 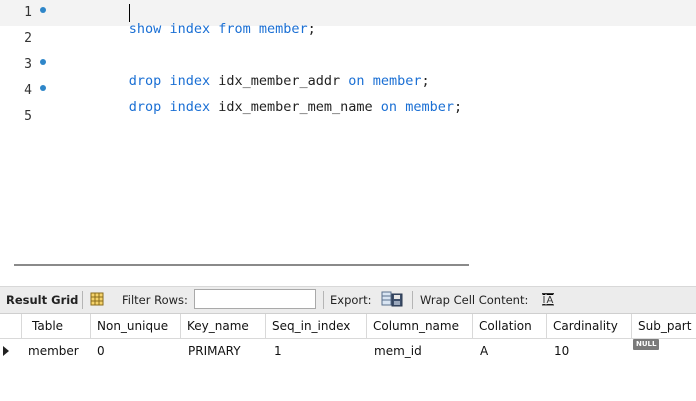 I want to click on cell-sub-part-null-badge: NULL, so click(x=646, y=344).